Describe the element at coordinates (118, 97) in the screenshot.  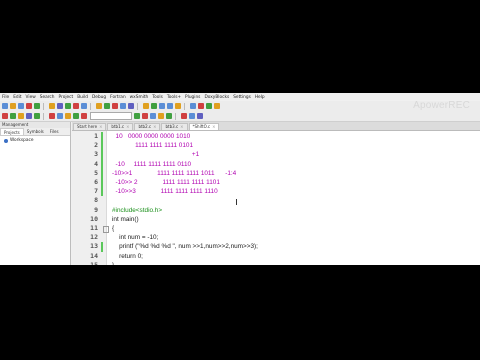
I see `menu-item-fortran: Fortran` at that location.